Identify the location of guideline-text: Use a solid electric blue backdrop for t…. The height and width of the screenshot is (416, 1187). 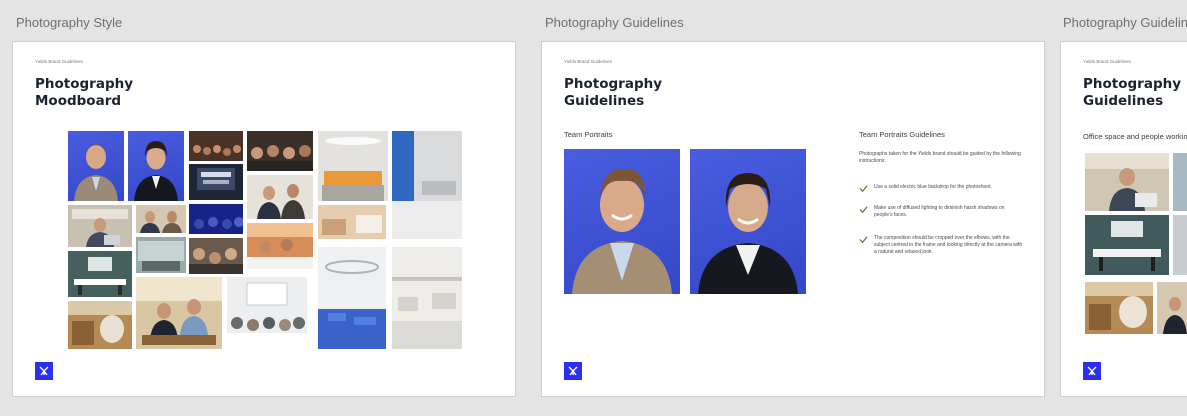
(933, 187).